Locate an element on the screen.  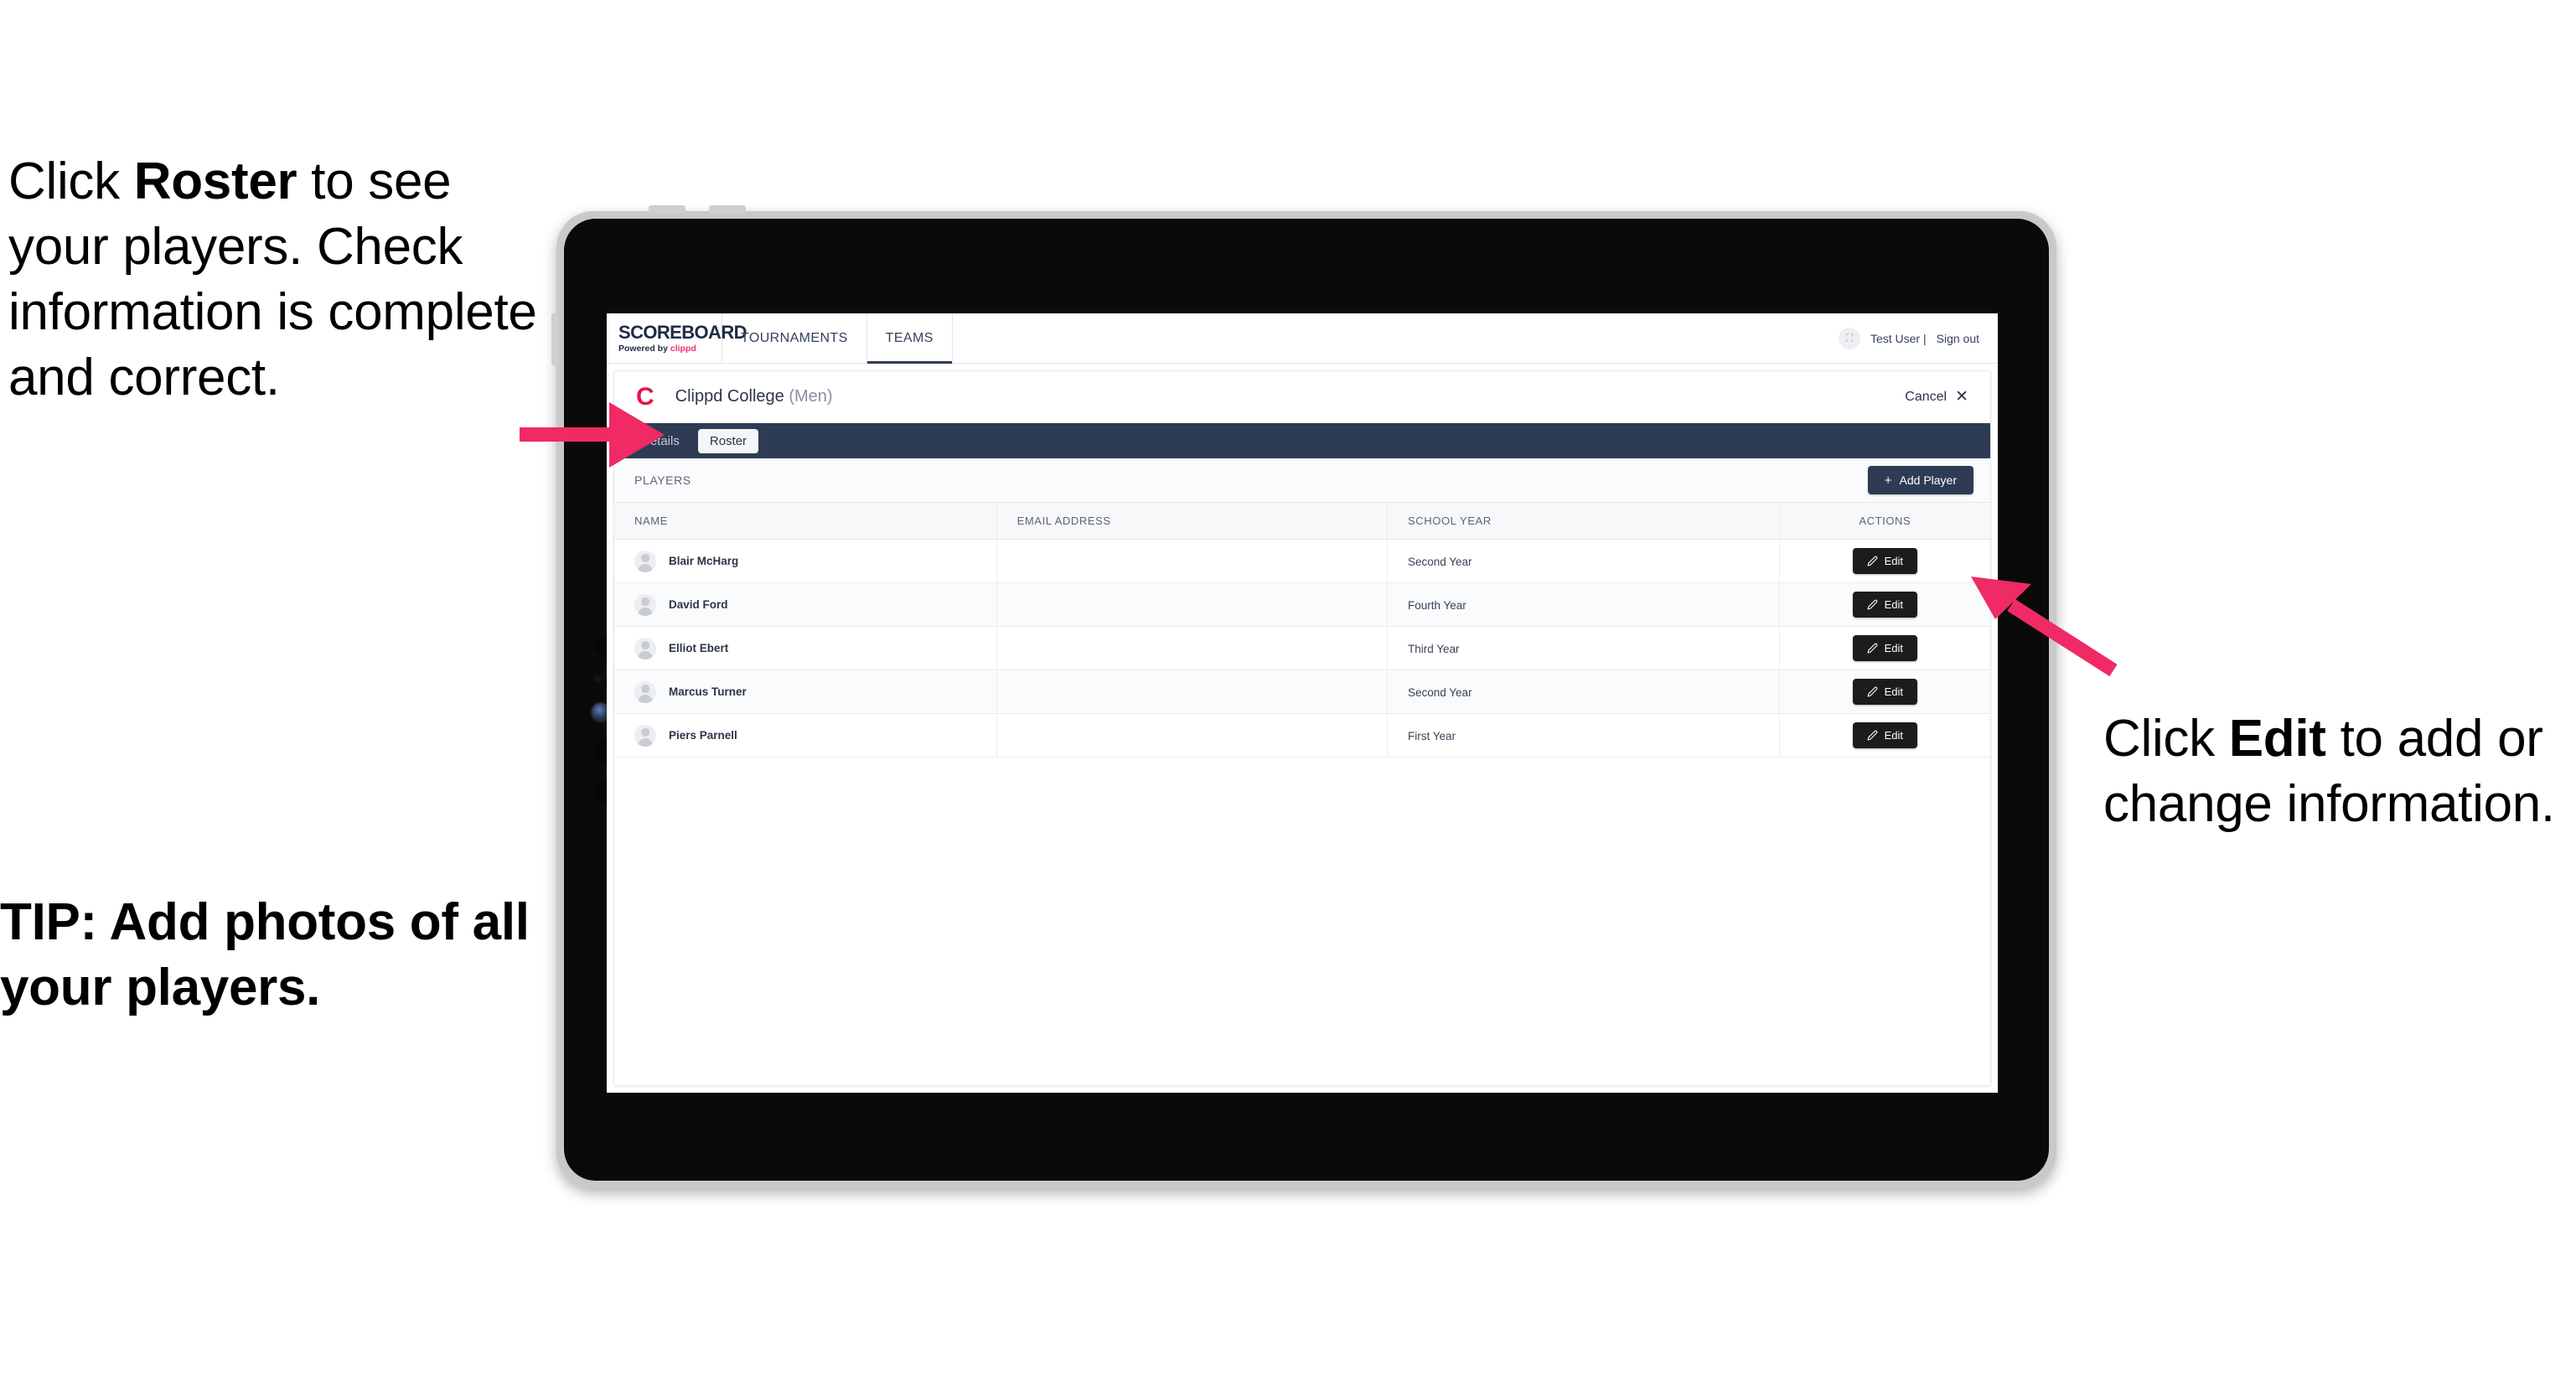
cancel-label: Cancel is located at coordinates (1926, 396).